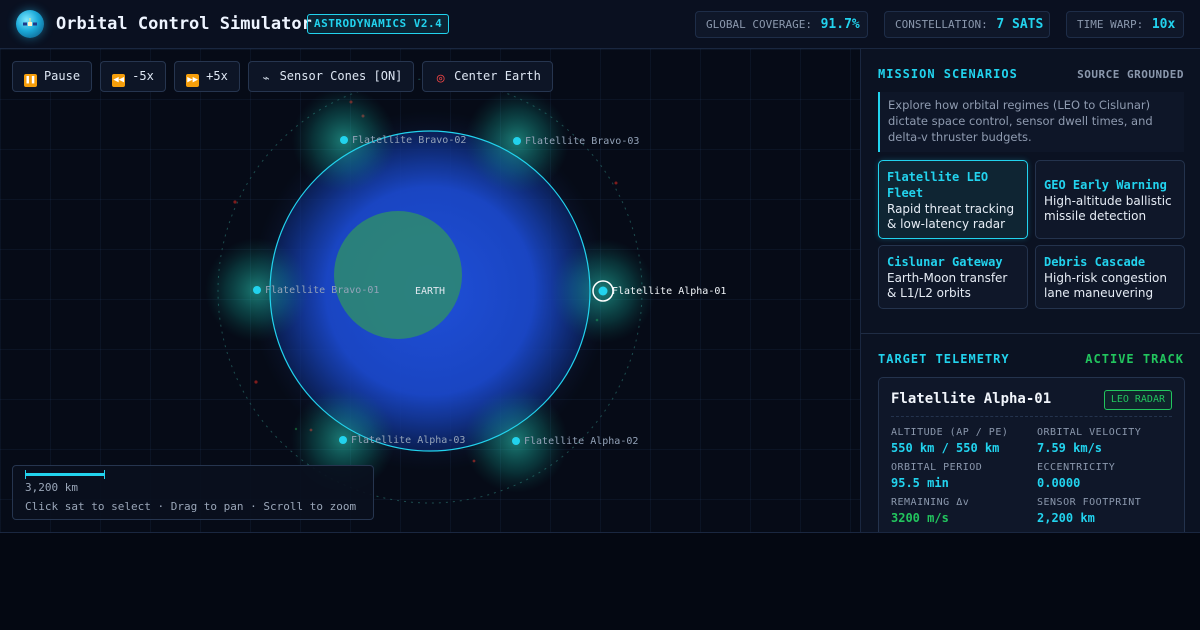 This screenshot has height=630, width=1200. What do you see at coordinates (1066, 518) in the screenshot?
I see `field-value: 2,200 km` at bounding box center [1066, 518].